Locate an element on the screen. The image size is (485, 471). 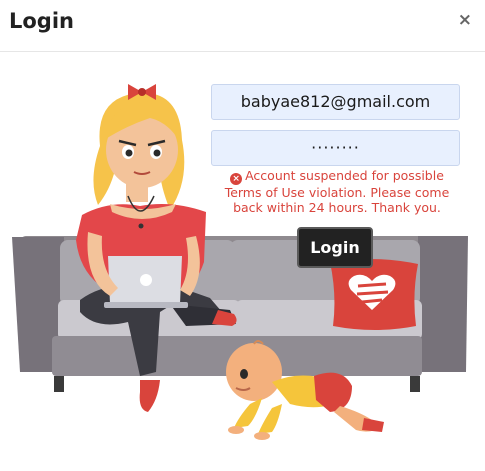
email-field: babyae812@gmail.com is located at coordinates (335, 102).